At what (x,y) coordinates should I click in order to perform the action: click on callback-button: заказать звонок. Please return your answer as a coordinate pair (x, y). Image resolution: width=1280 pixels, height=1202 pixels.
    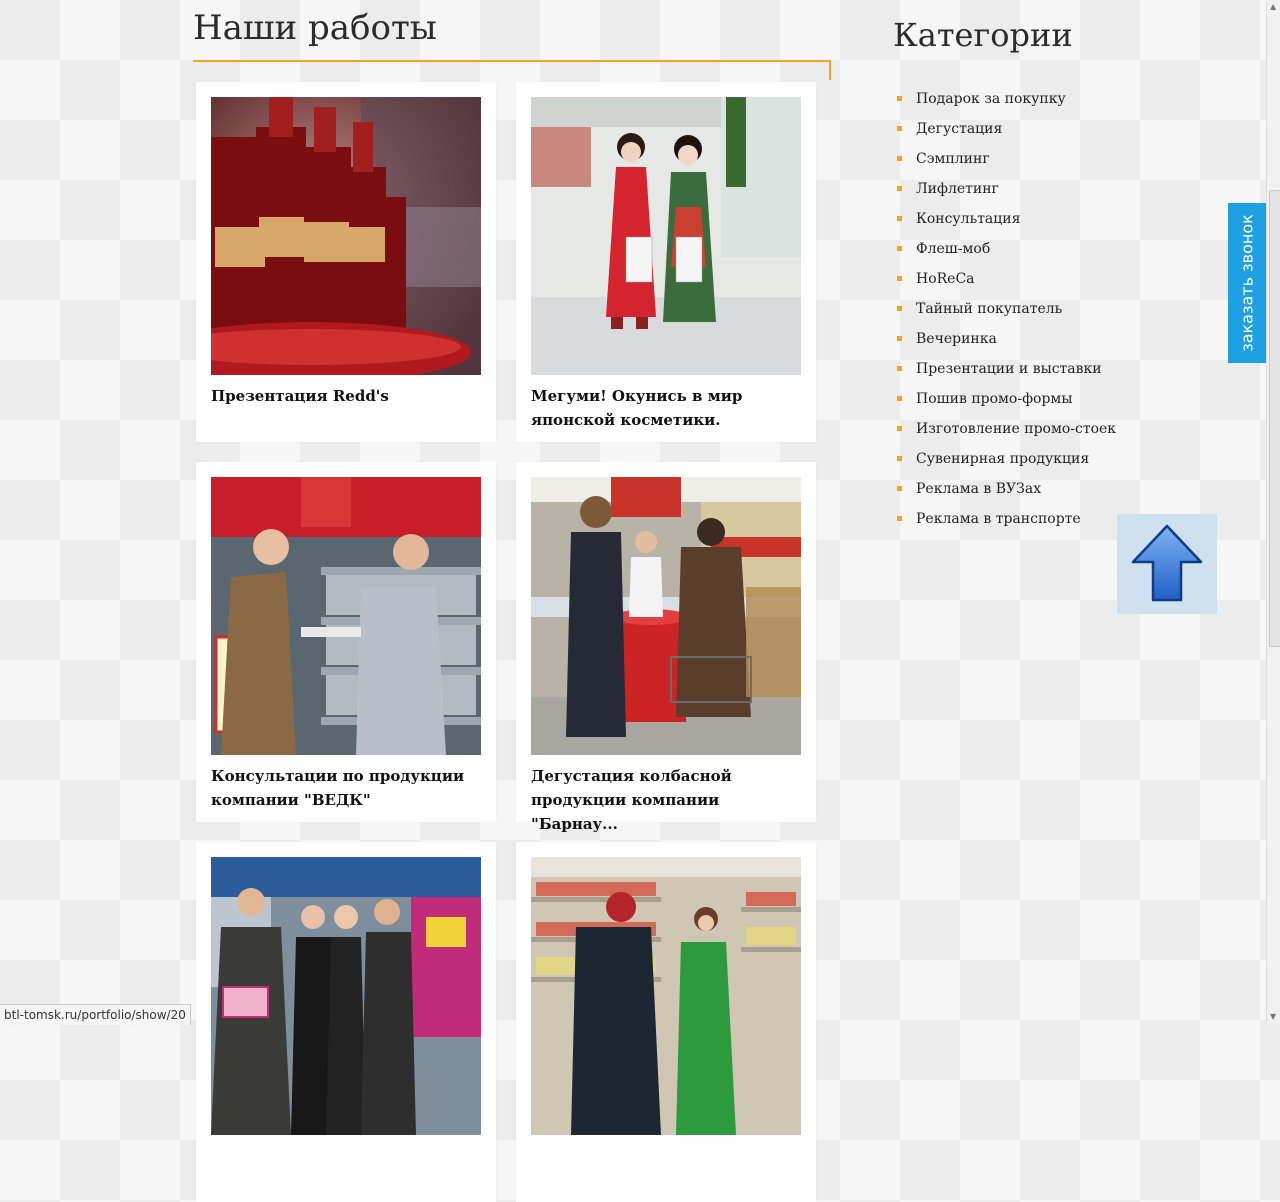
    Looking at the image, I should click on (1247, 283).